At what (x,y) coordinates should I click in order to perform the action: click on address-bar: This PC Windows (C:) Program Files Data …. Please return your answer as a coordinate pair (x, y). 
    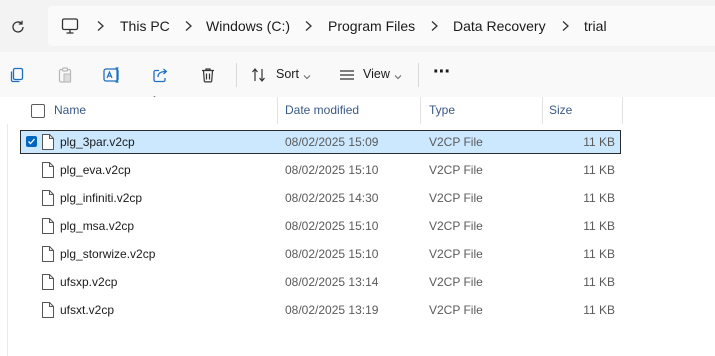
    Looking at the image, I should click on (381, 26).